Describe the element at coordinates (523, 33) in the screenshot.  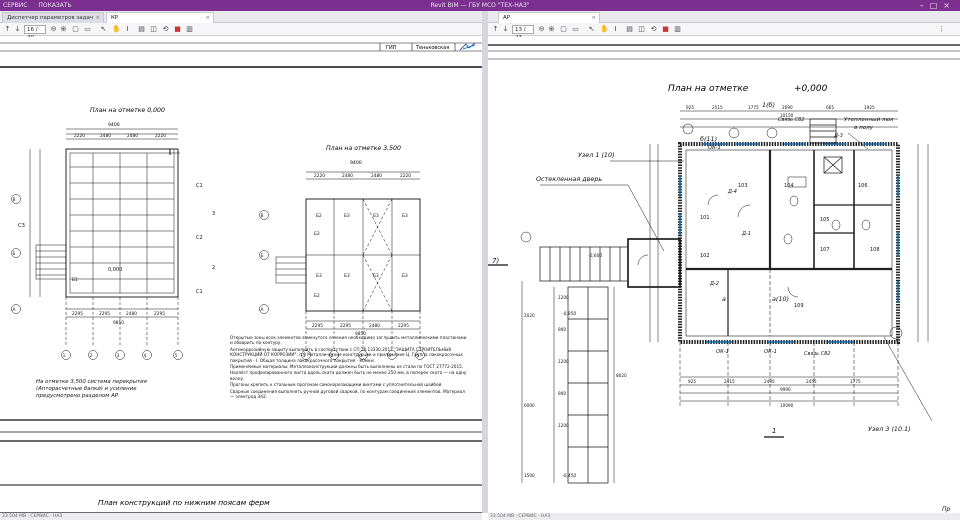
I see `page-number-input: 13 / 23` at that location.